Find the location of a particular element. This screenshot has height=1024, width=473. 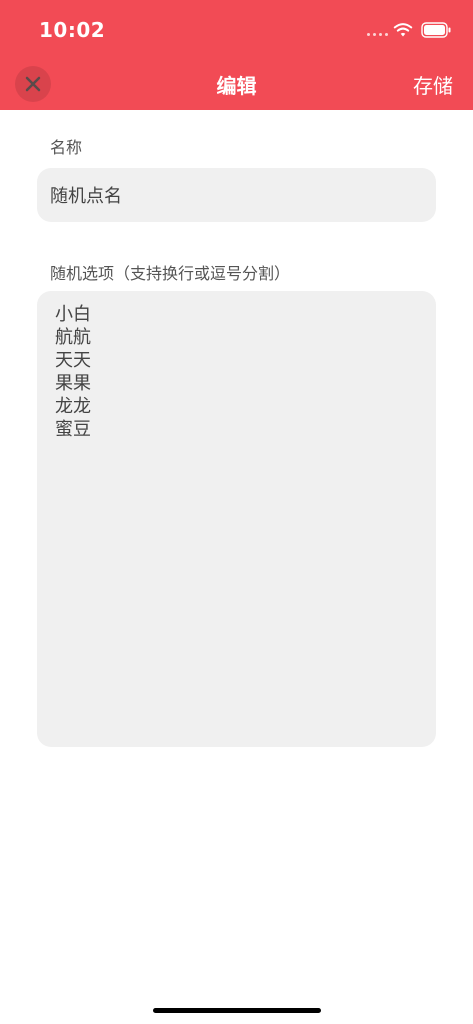

battery-icon is located at coordinates (436, 30).